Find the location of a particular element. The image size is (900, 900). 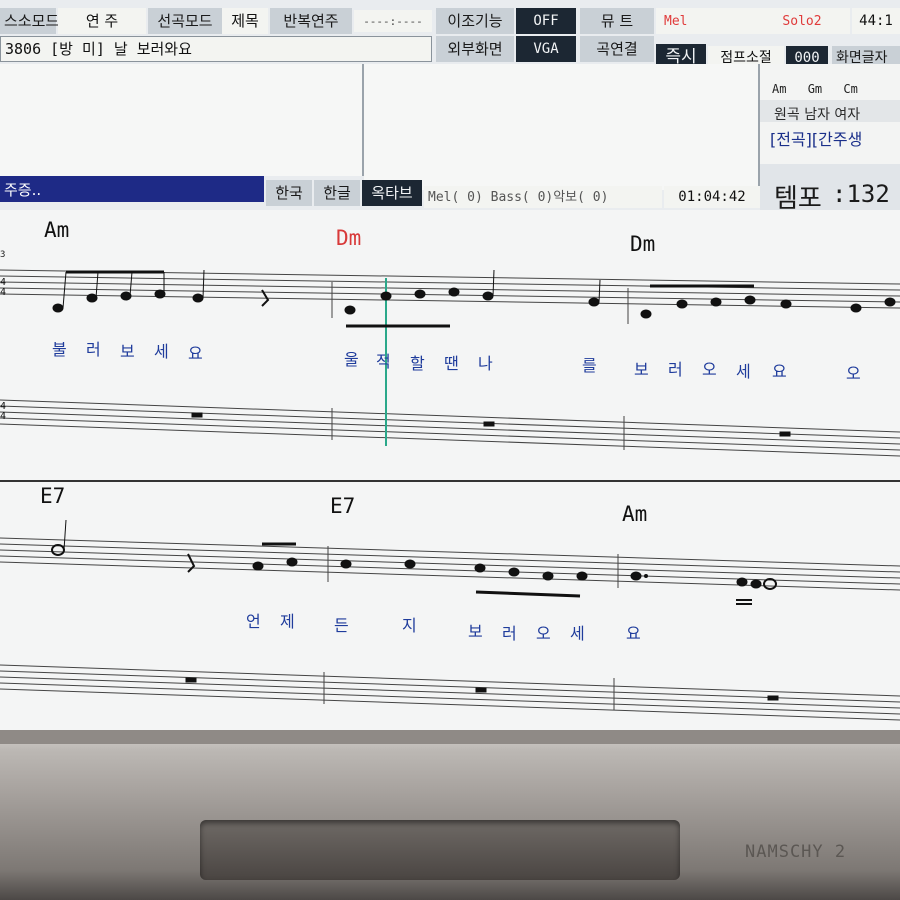

song-title: 3806 [방 미] 날 보러와요 is located at coordinates (216, 49).